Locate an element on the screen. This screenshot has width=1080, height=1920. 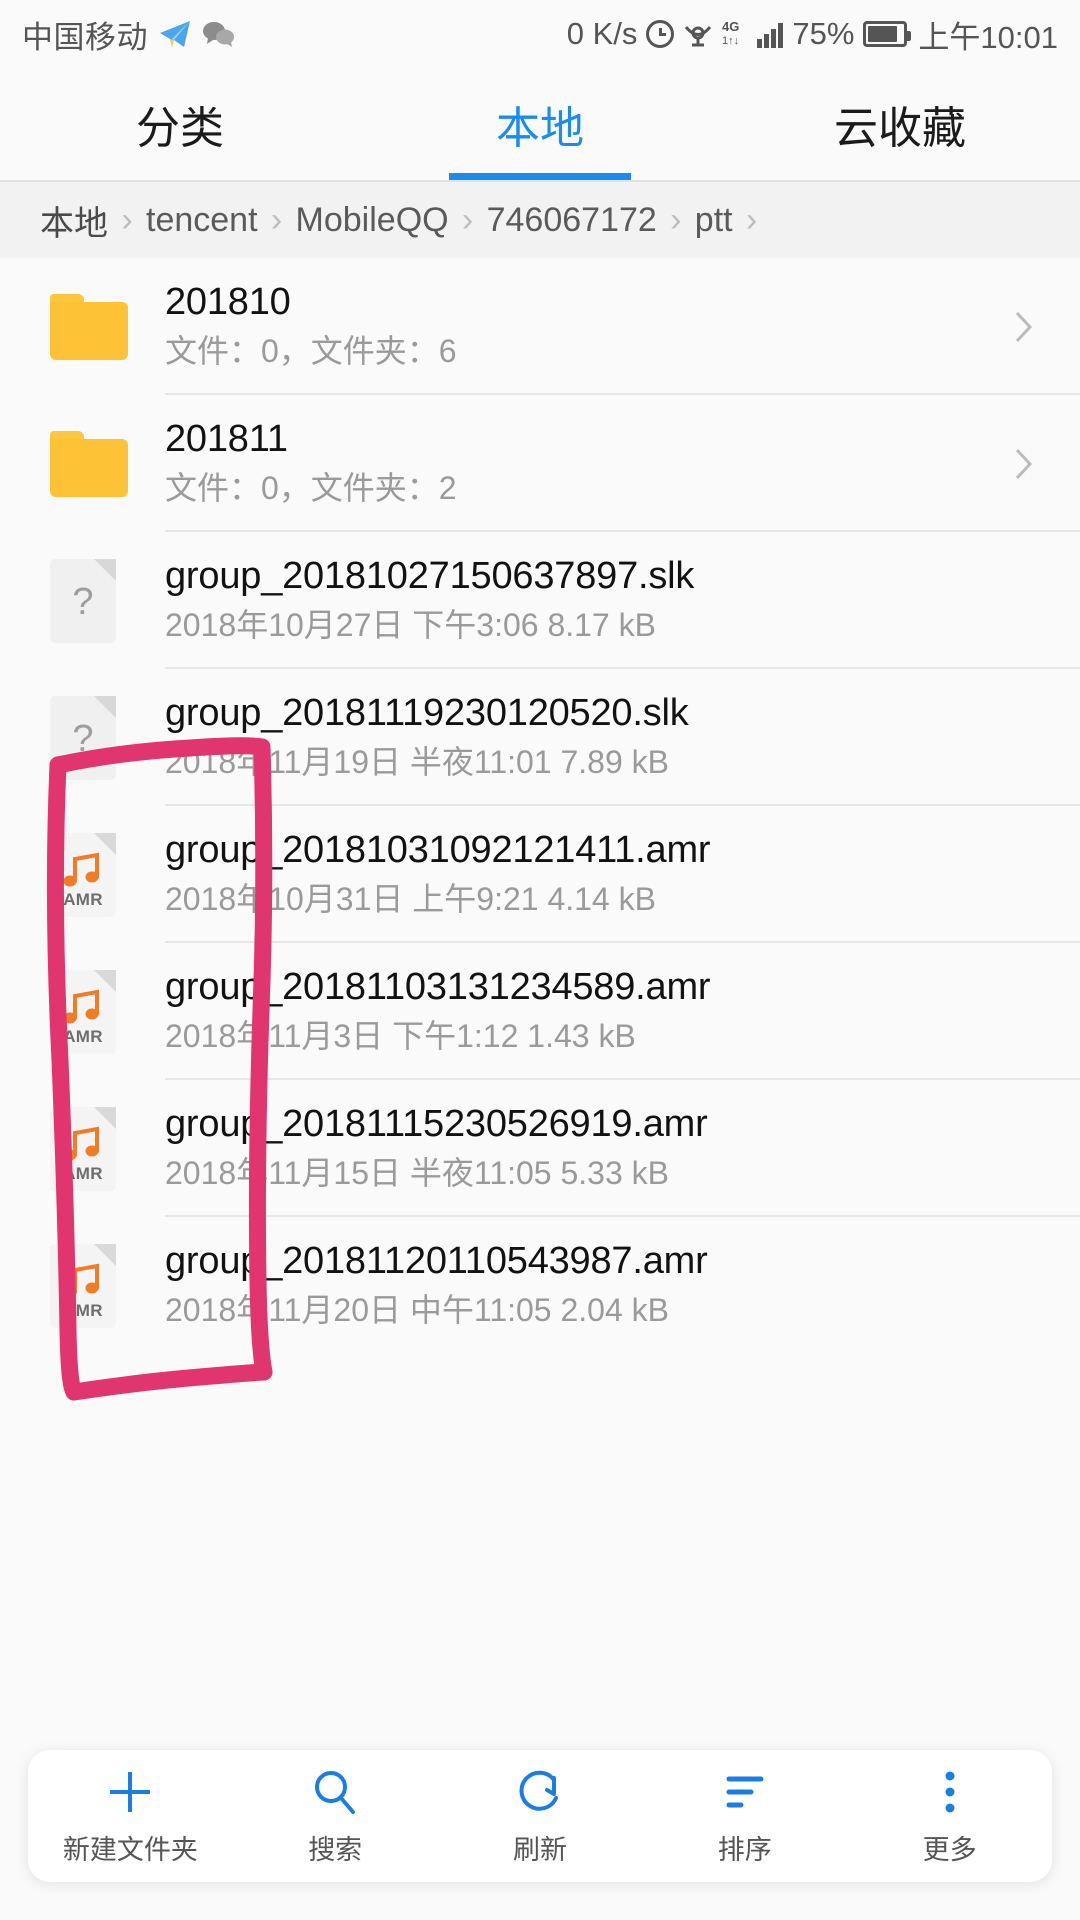
refresh-button: 刷新 is located at coordinates (540, 1816).